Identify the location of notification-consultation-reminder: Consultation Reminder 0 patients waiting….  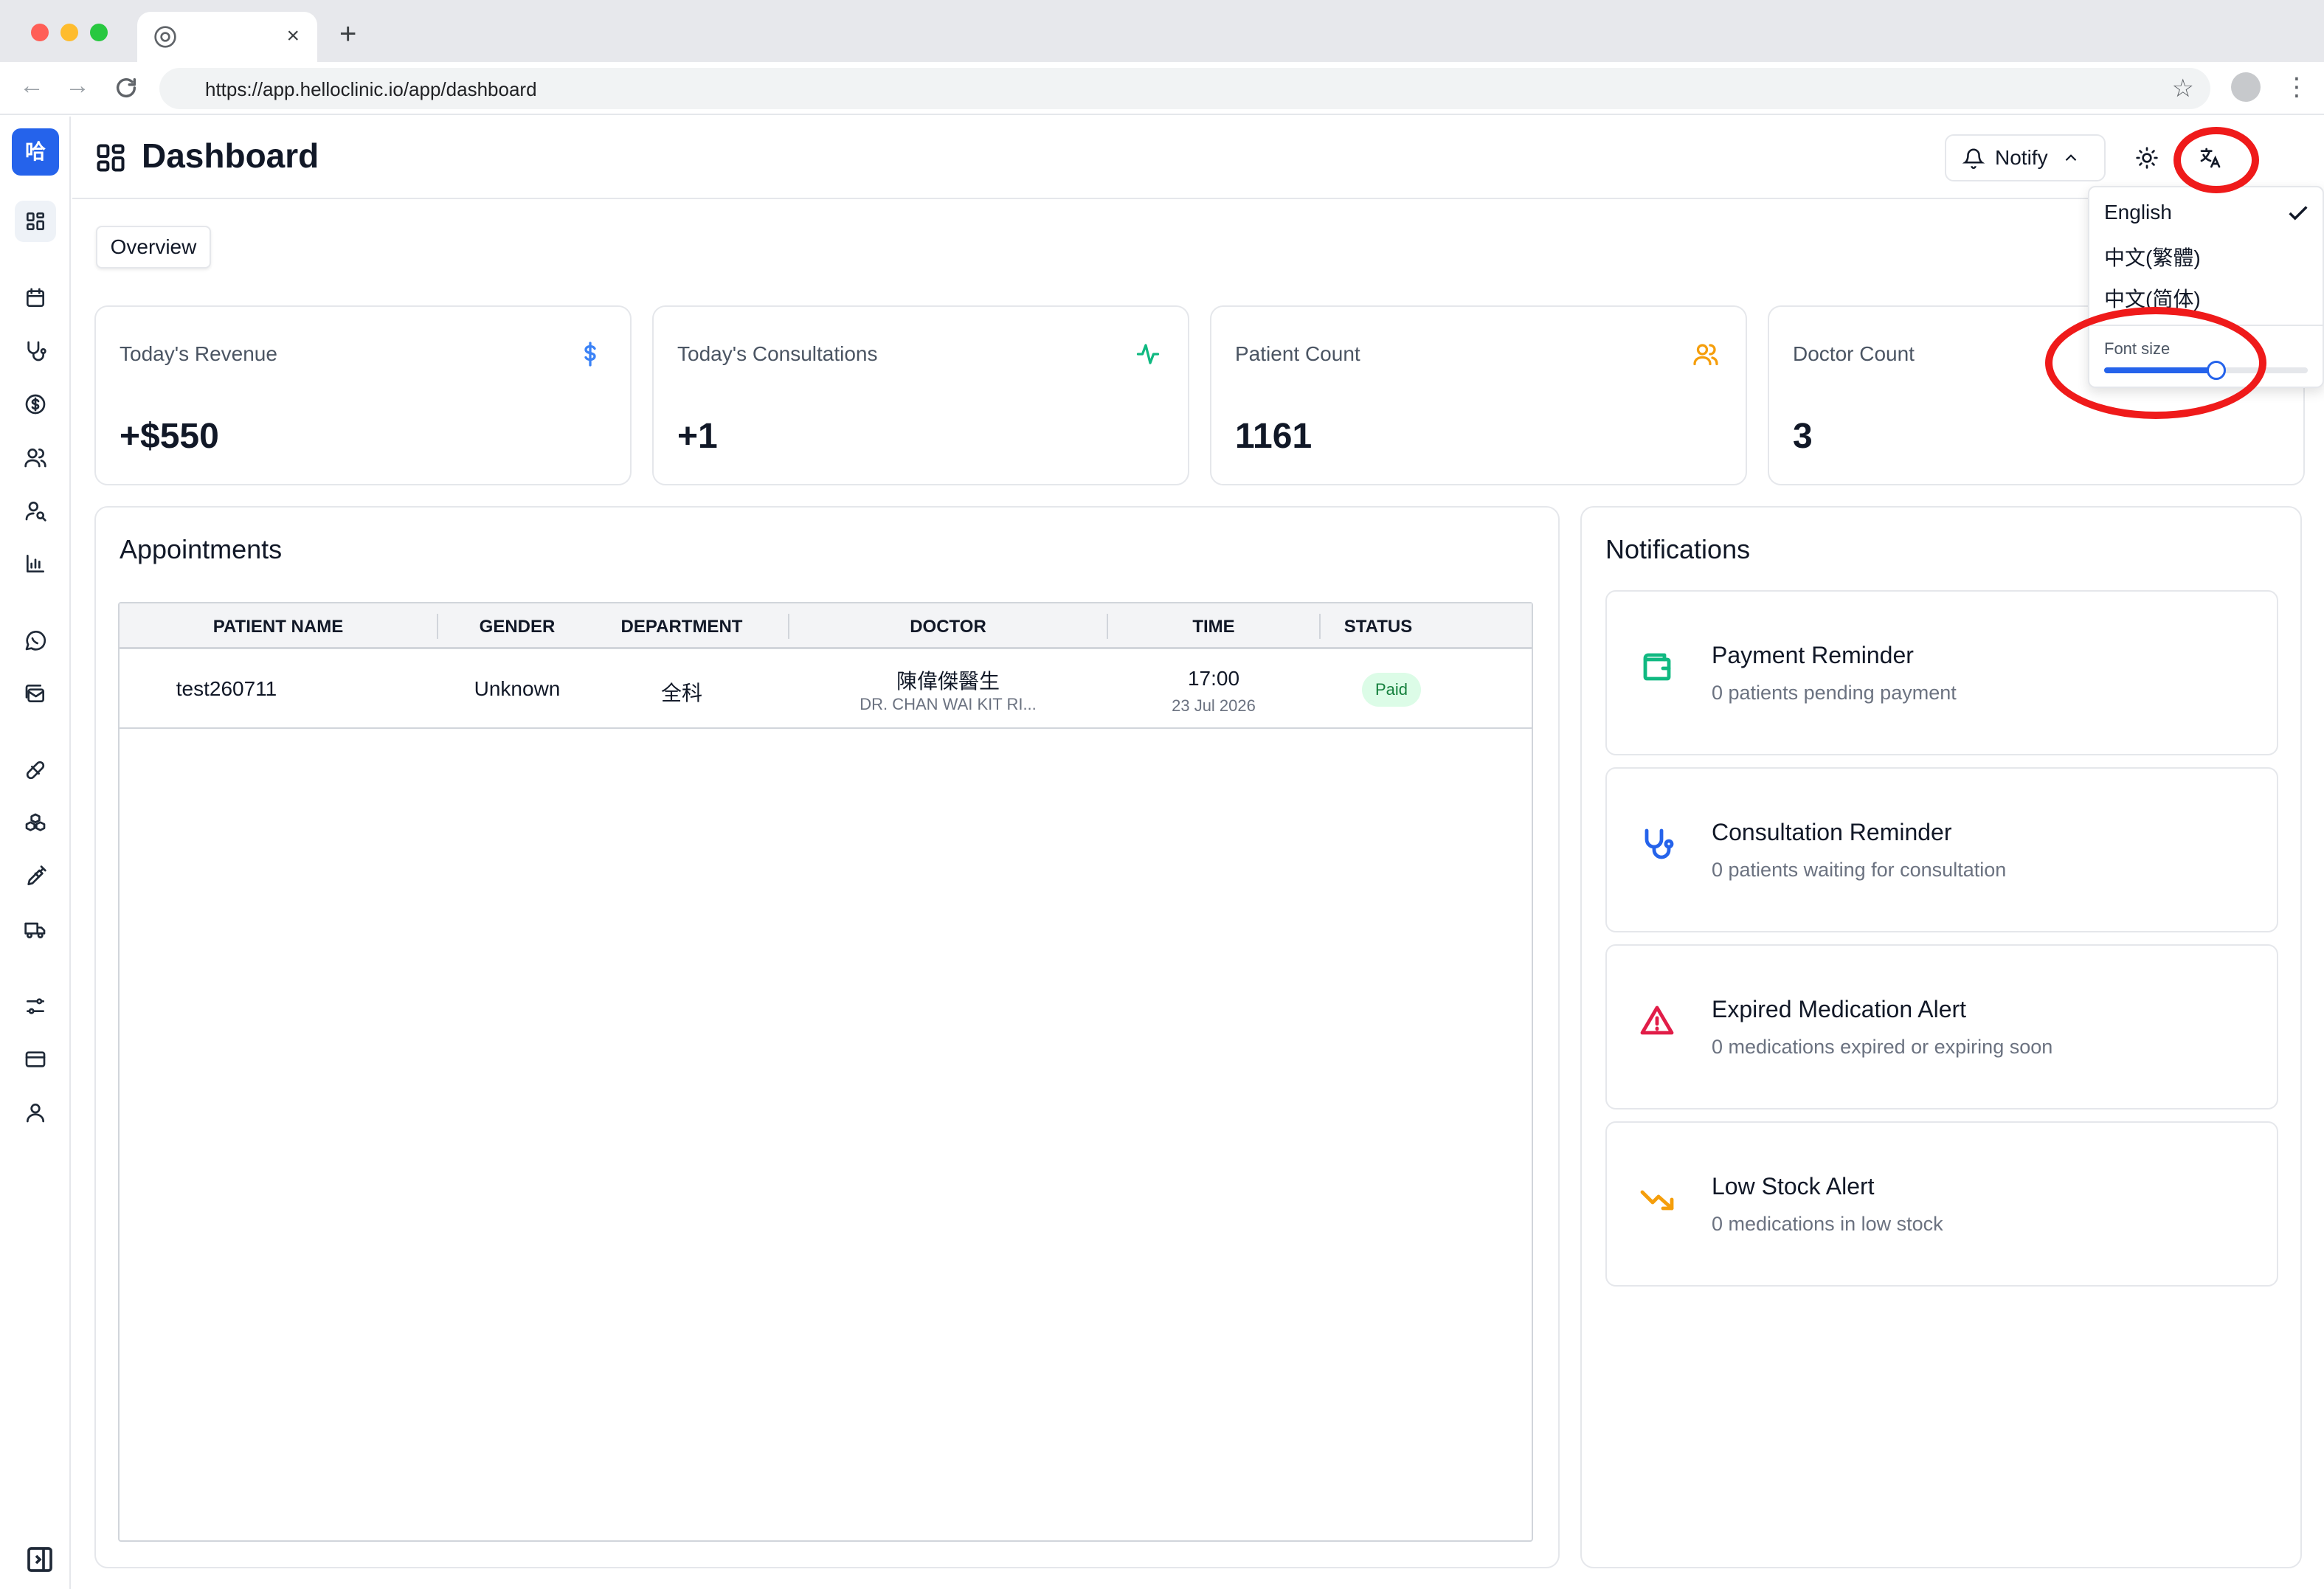
(1941, 850).